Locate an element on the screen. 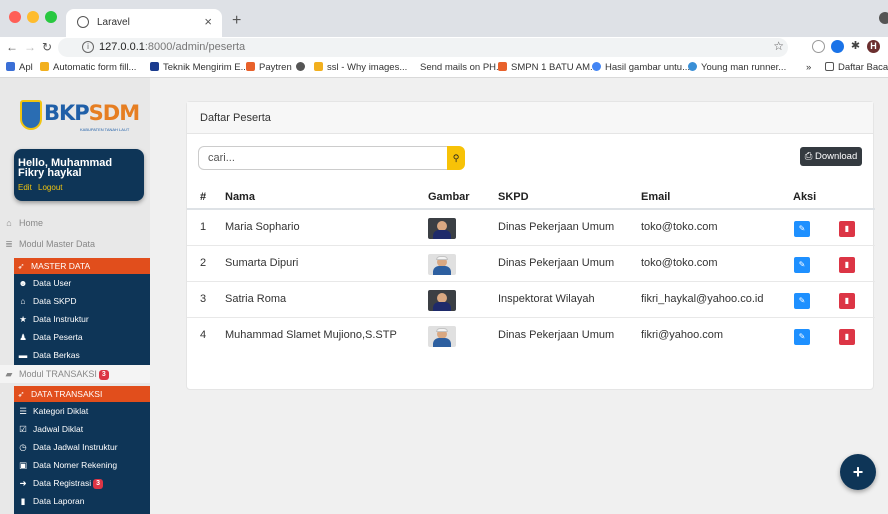 The width and height of the screenshot is (888, 514). download-button: ⎙ Download is located at coordinates (831, 156).